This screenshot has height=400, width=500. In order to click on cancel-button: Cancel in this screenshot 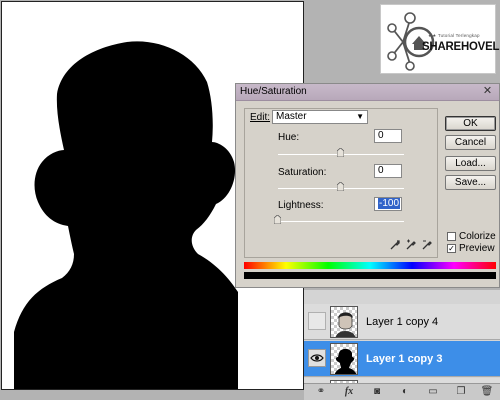, I will do `click(470, 142)`.